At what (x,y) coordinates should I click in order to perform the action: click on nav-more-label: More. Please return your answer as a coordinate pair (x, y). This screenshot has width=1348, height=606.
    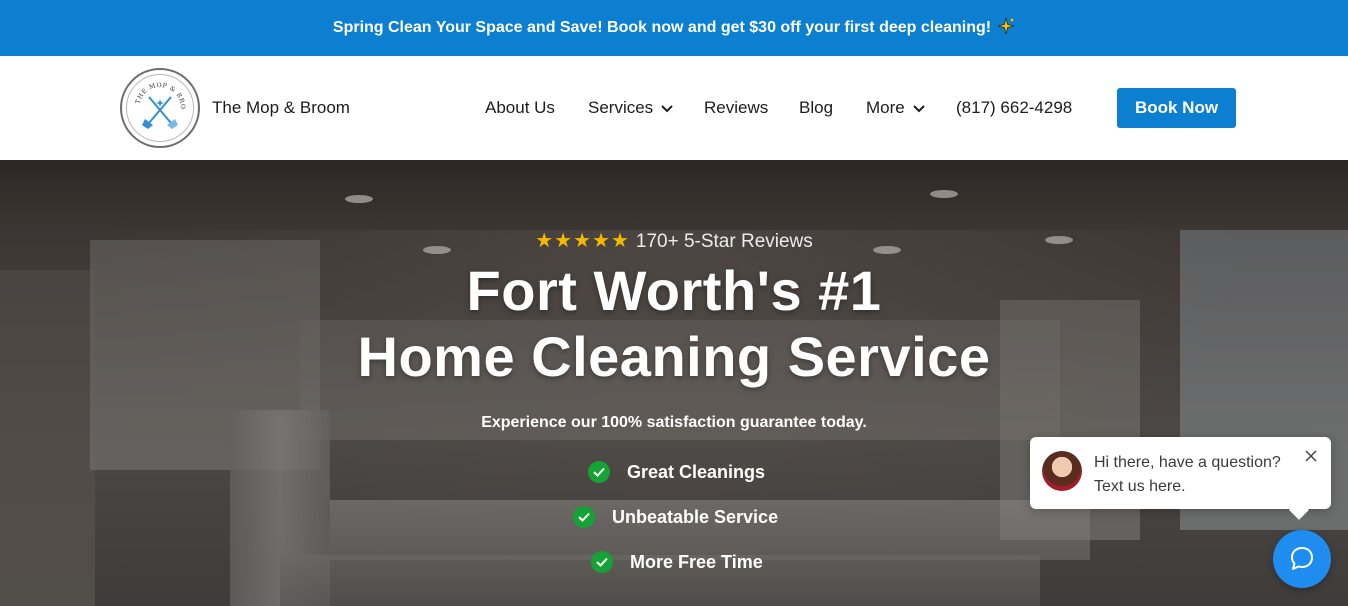
    Looking at the image, I should click on (885, 107).